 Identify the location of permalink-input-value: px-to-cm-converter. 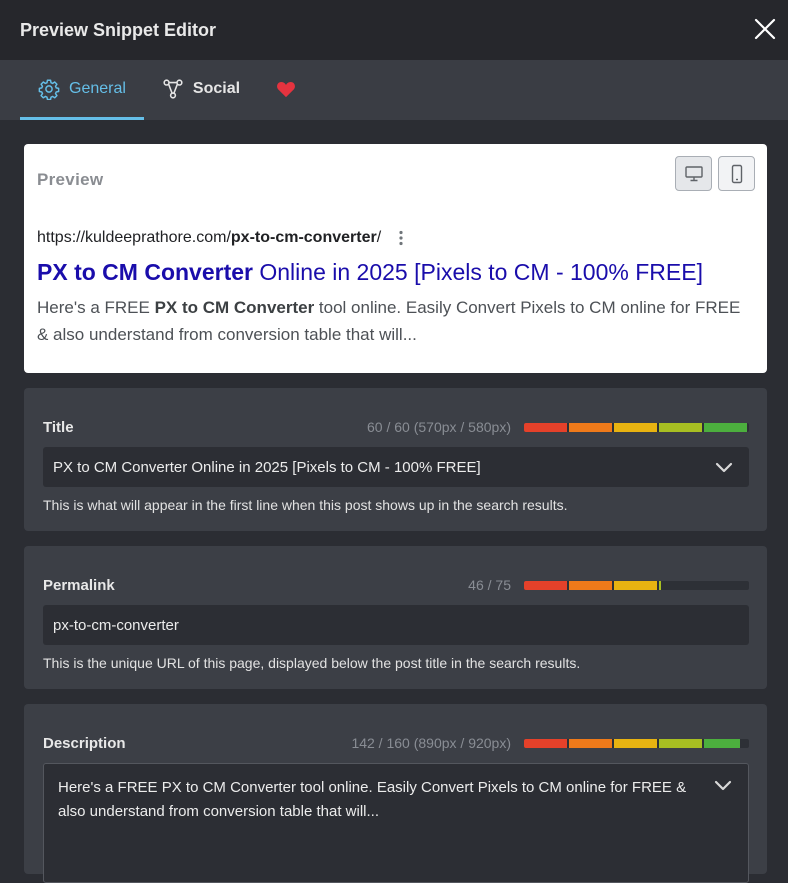
(116, 625).